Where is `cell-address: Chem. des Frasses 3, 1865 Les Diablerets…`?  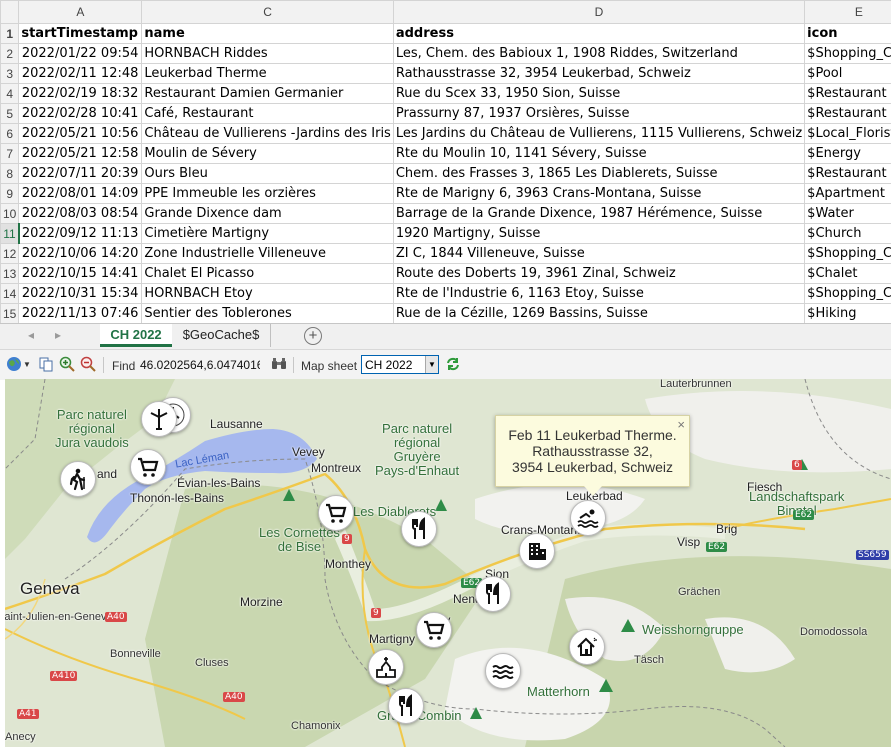
cell-address: Chem. des Frasses 3, 1865 Les Diablerets… is located at coordinates (599, 173).